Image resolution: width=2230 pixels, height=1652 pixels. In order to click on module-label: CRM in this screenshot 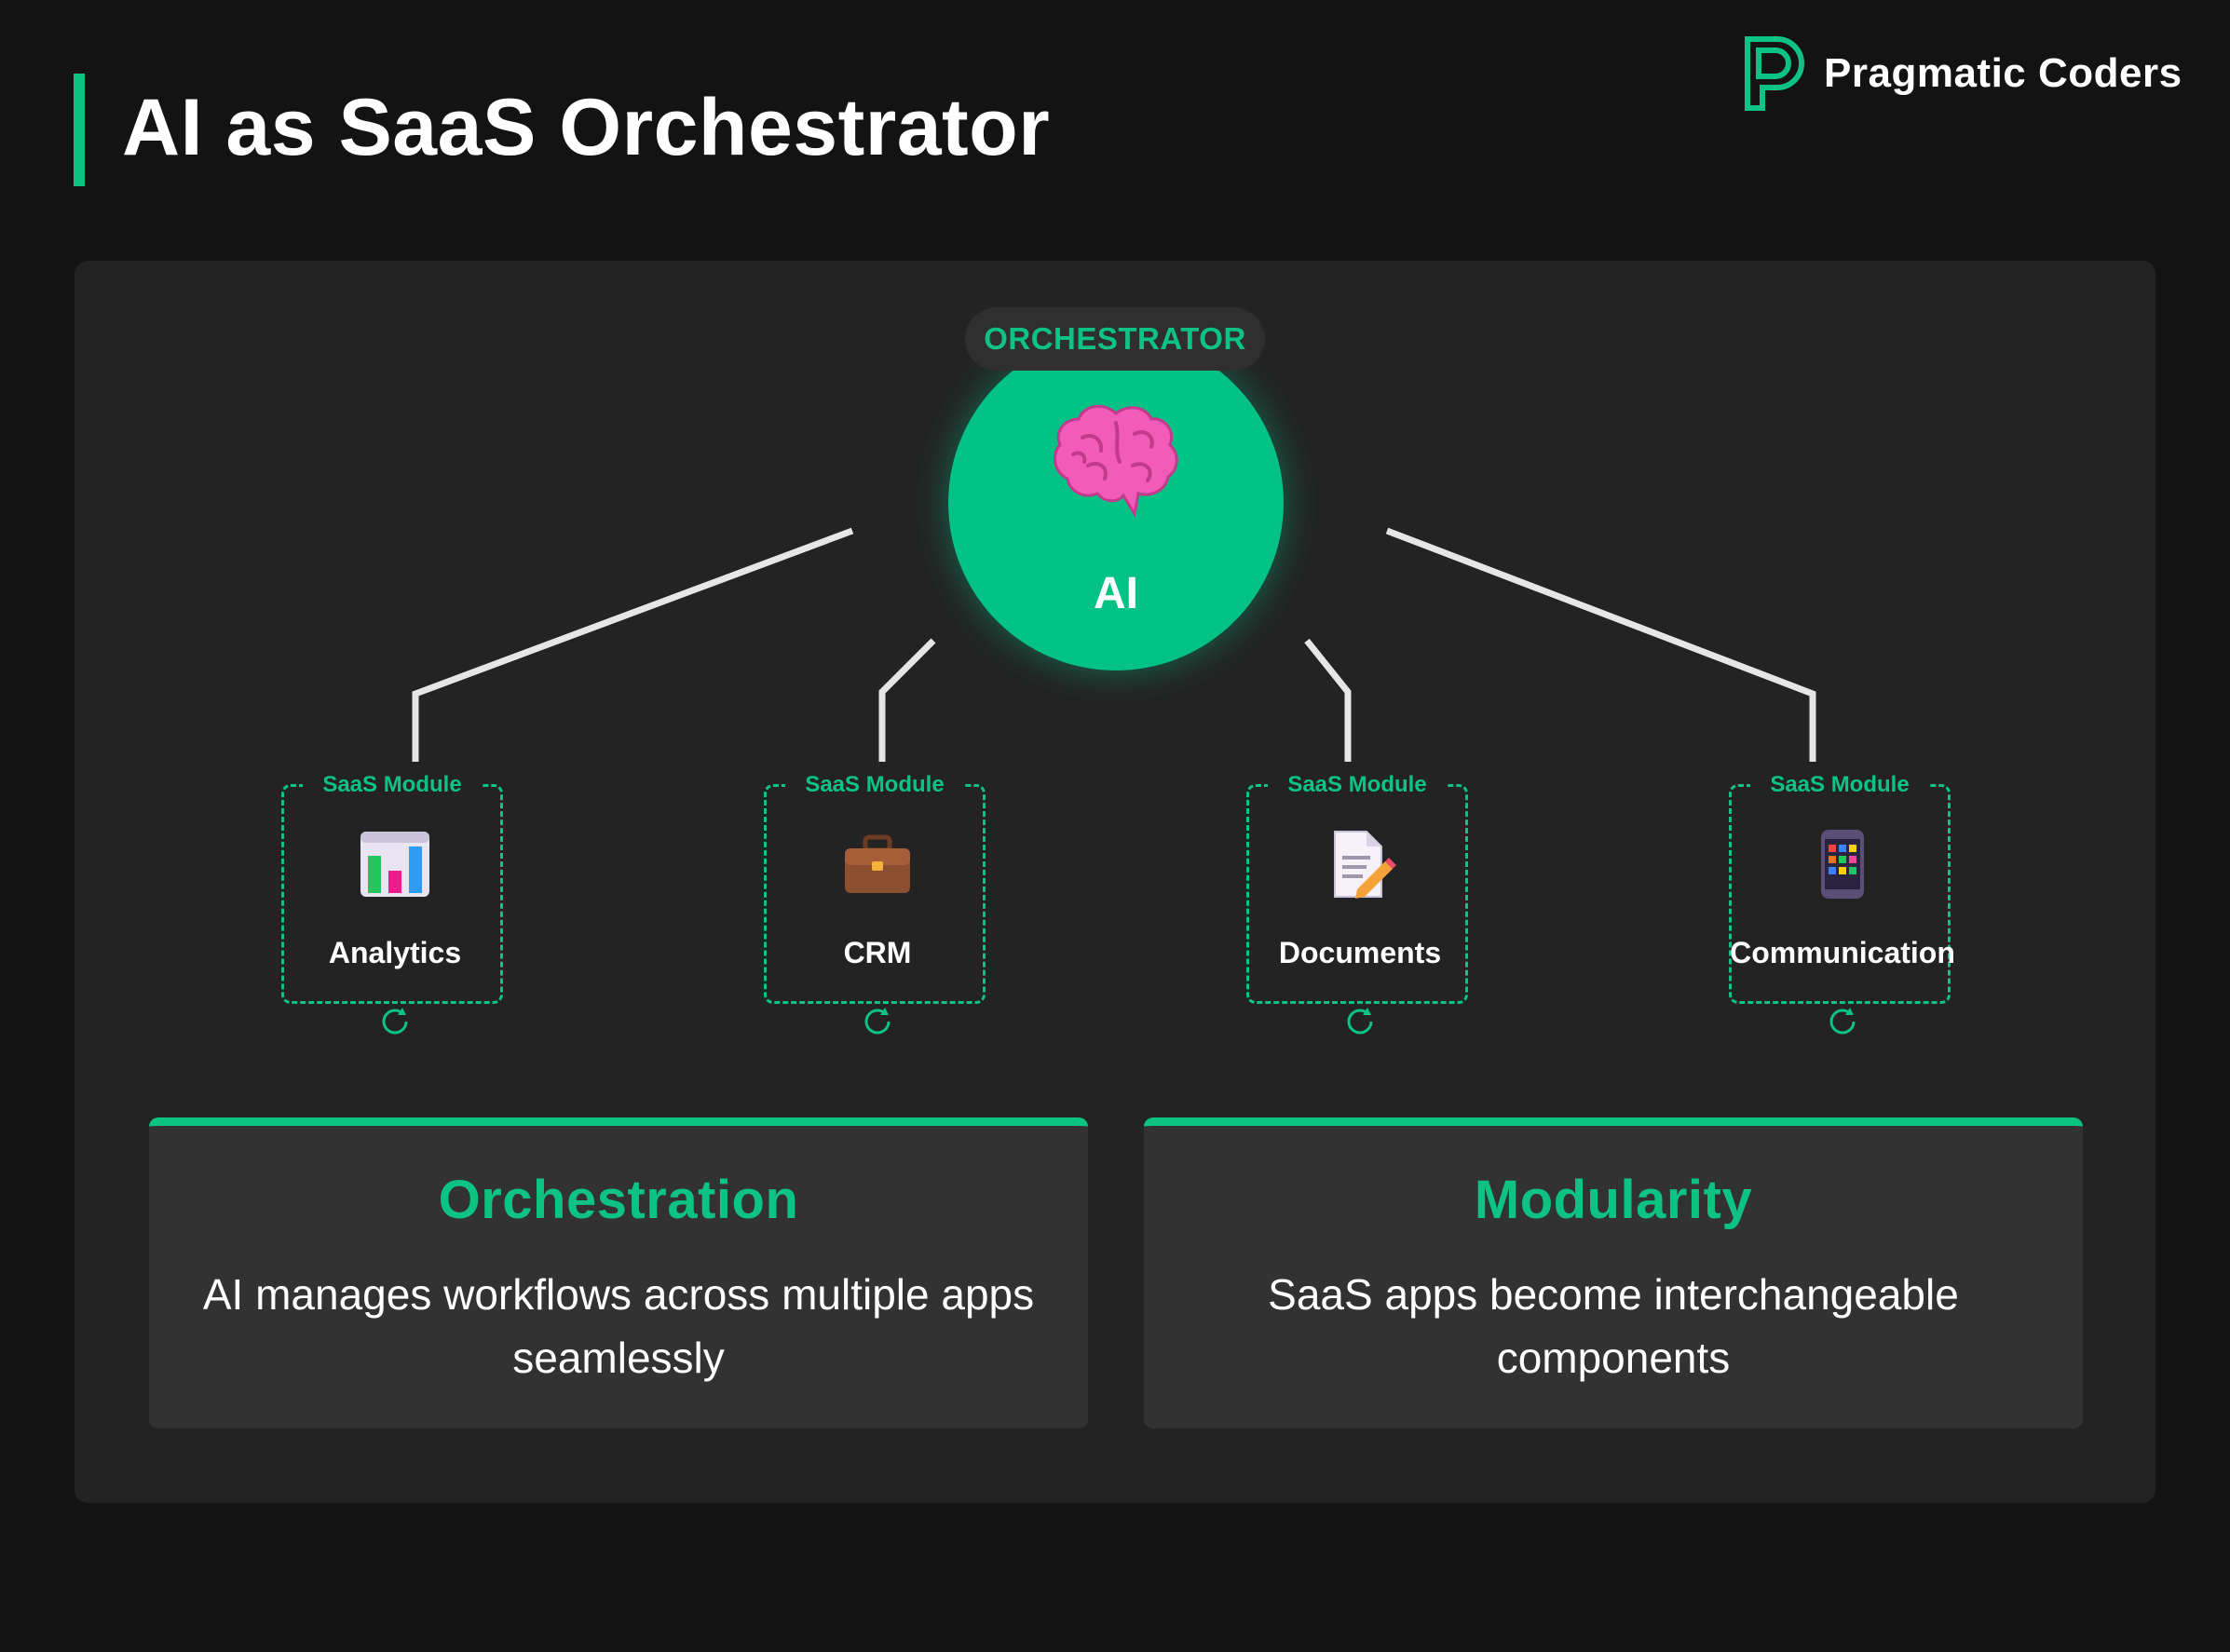, I will do `click(877, 952)`.